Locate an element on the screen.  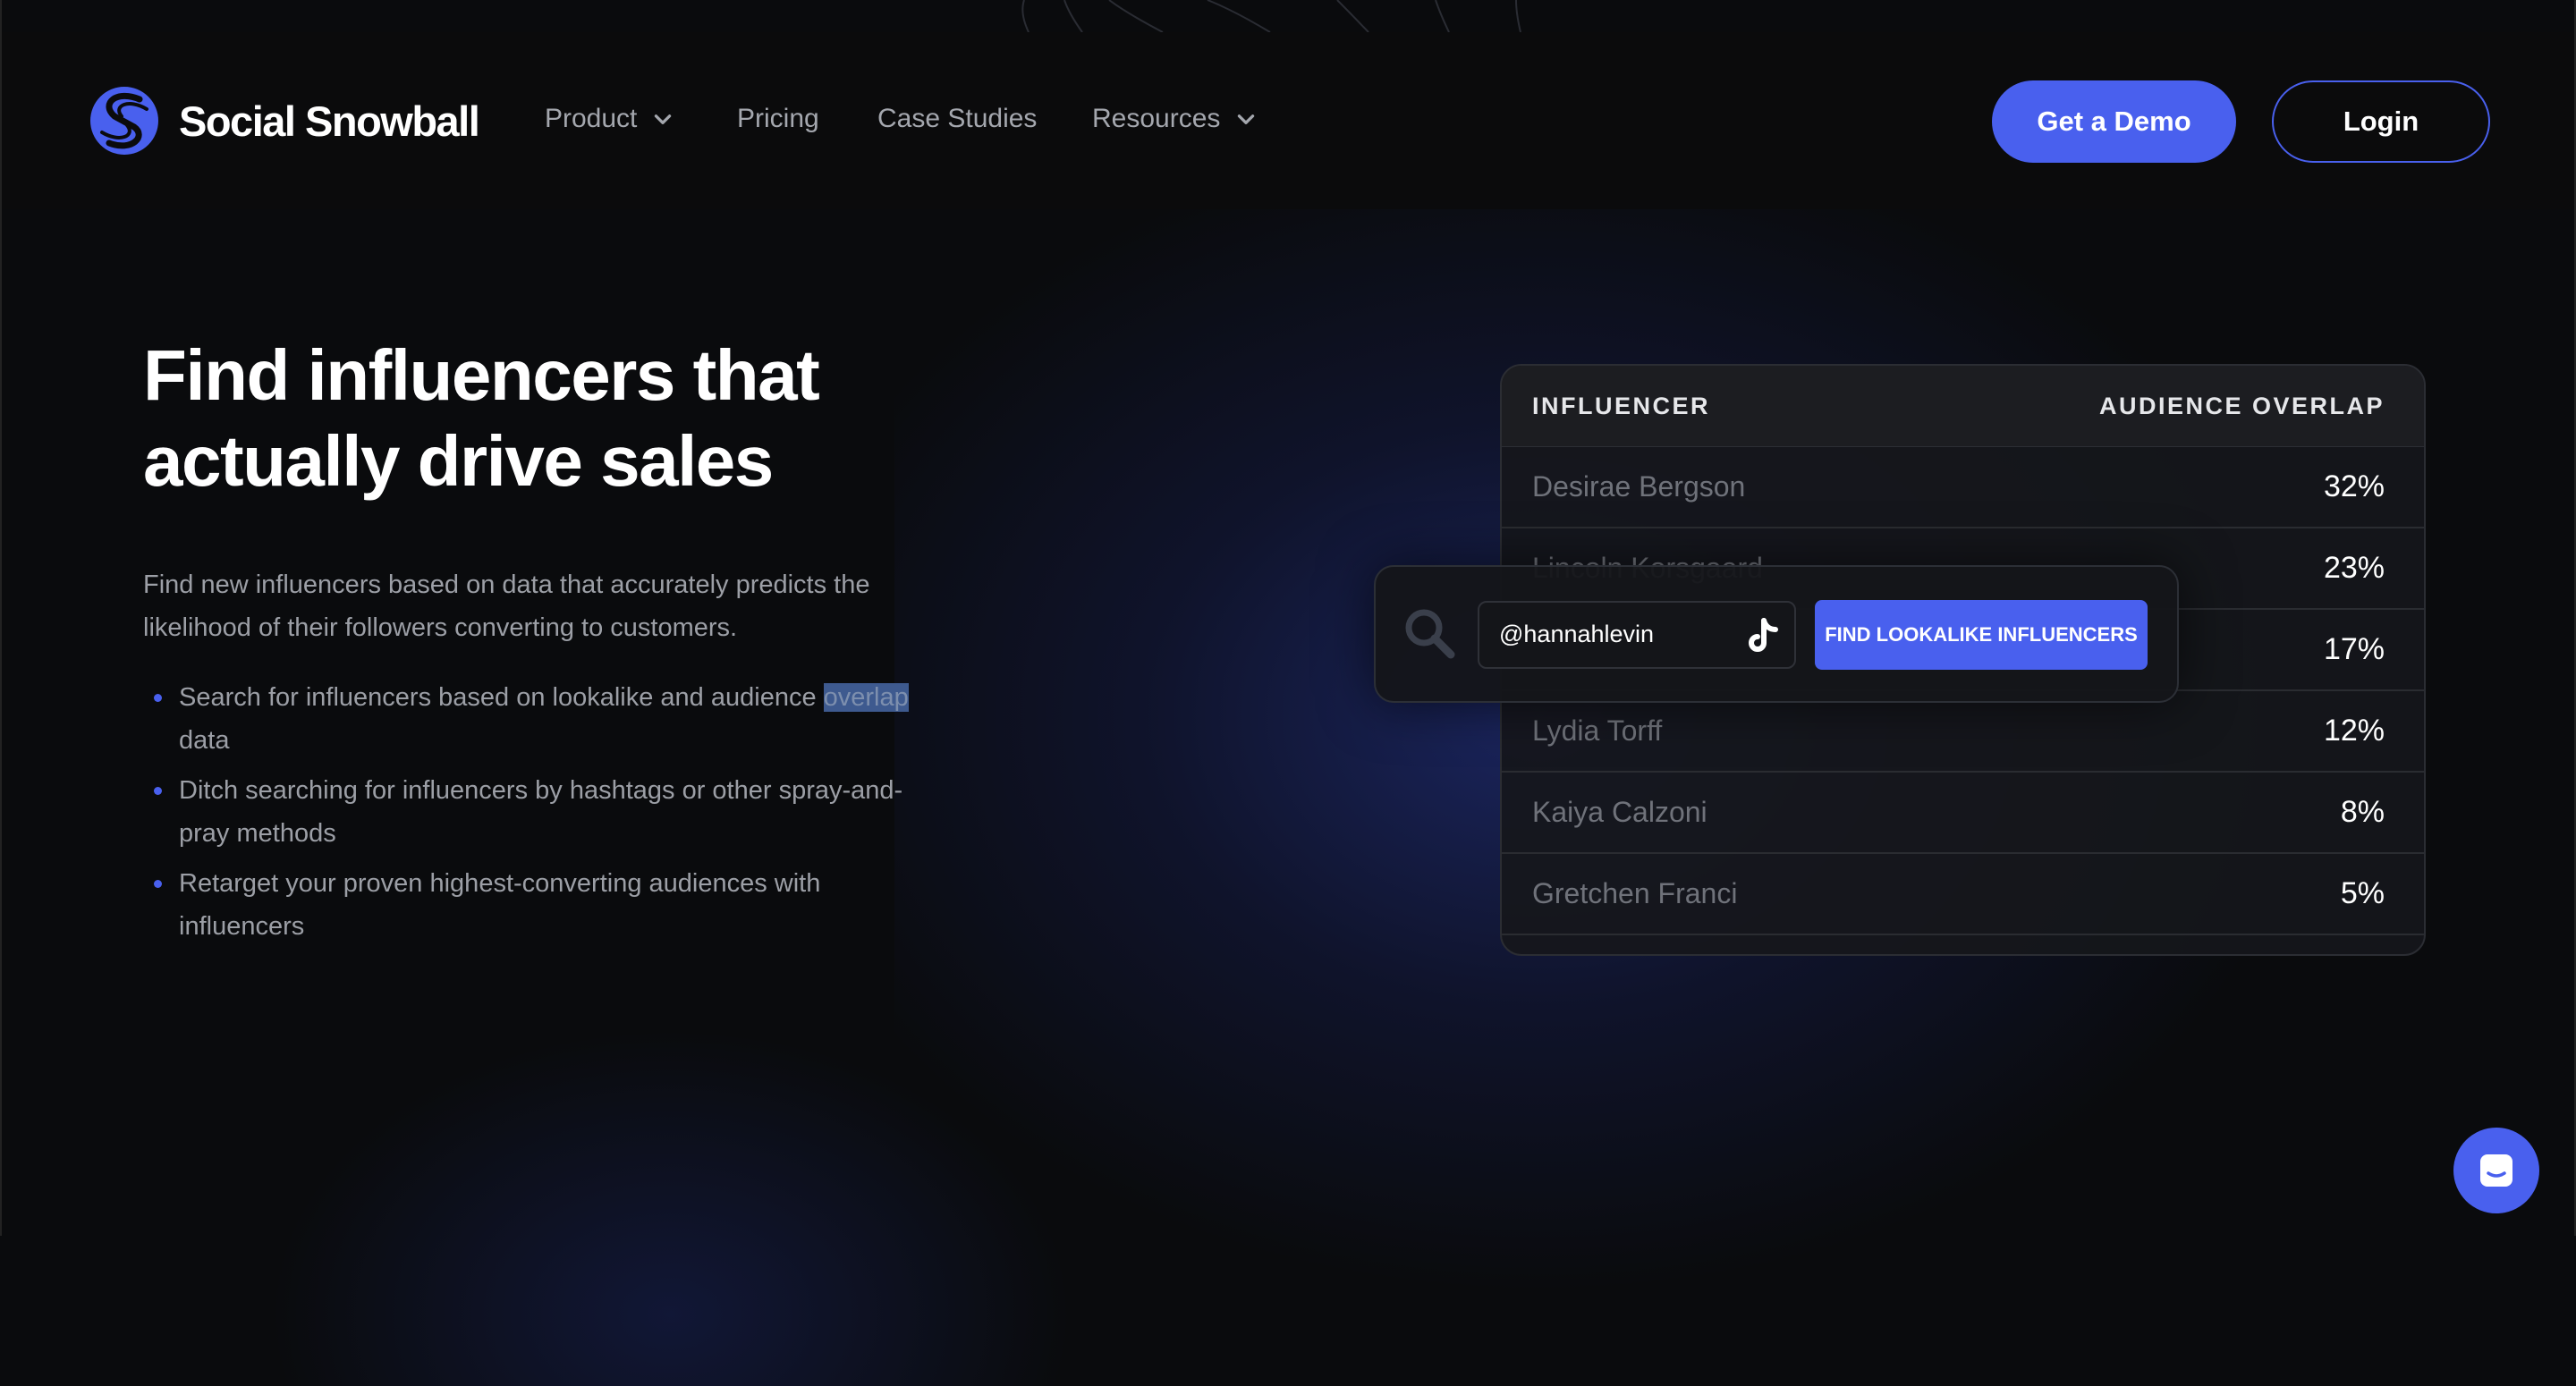
handle-value: @hannahlevin is located at coordinates (1577, 634).